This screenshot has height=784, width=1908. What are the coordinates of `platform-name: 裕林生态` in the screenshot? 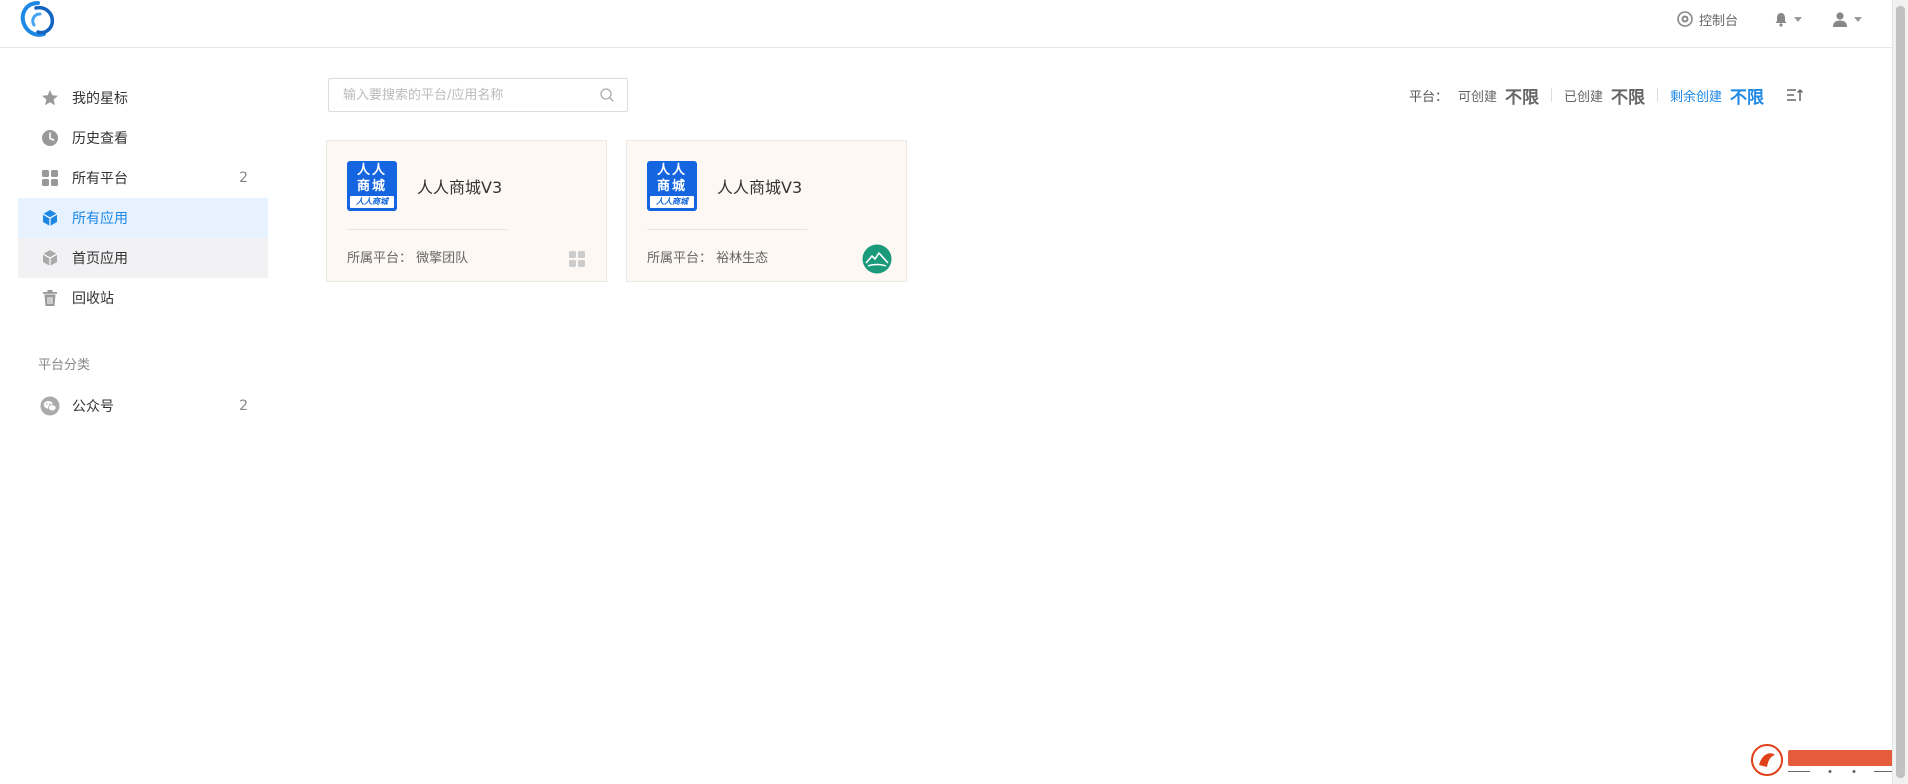 It's located at (742, 258).